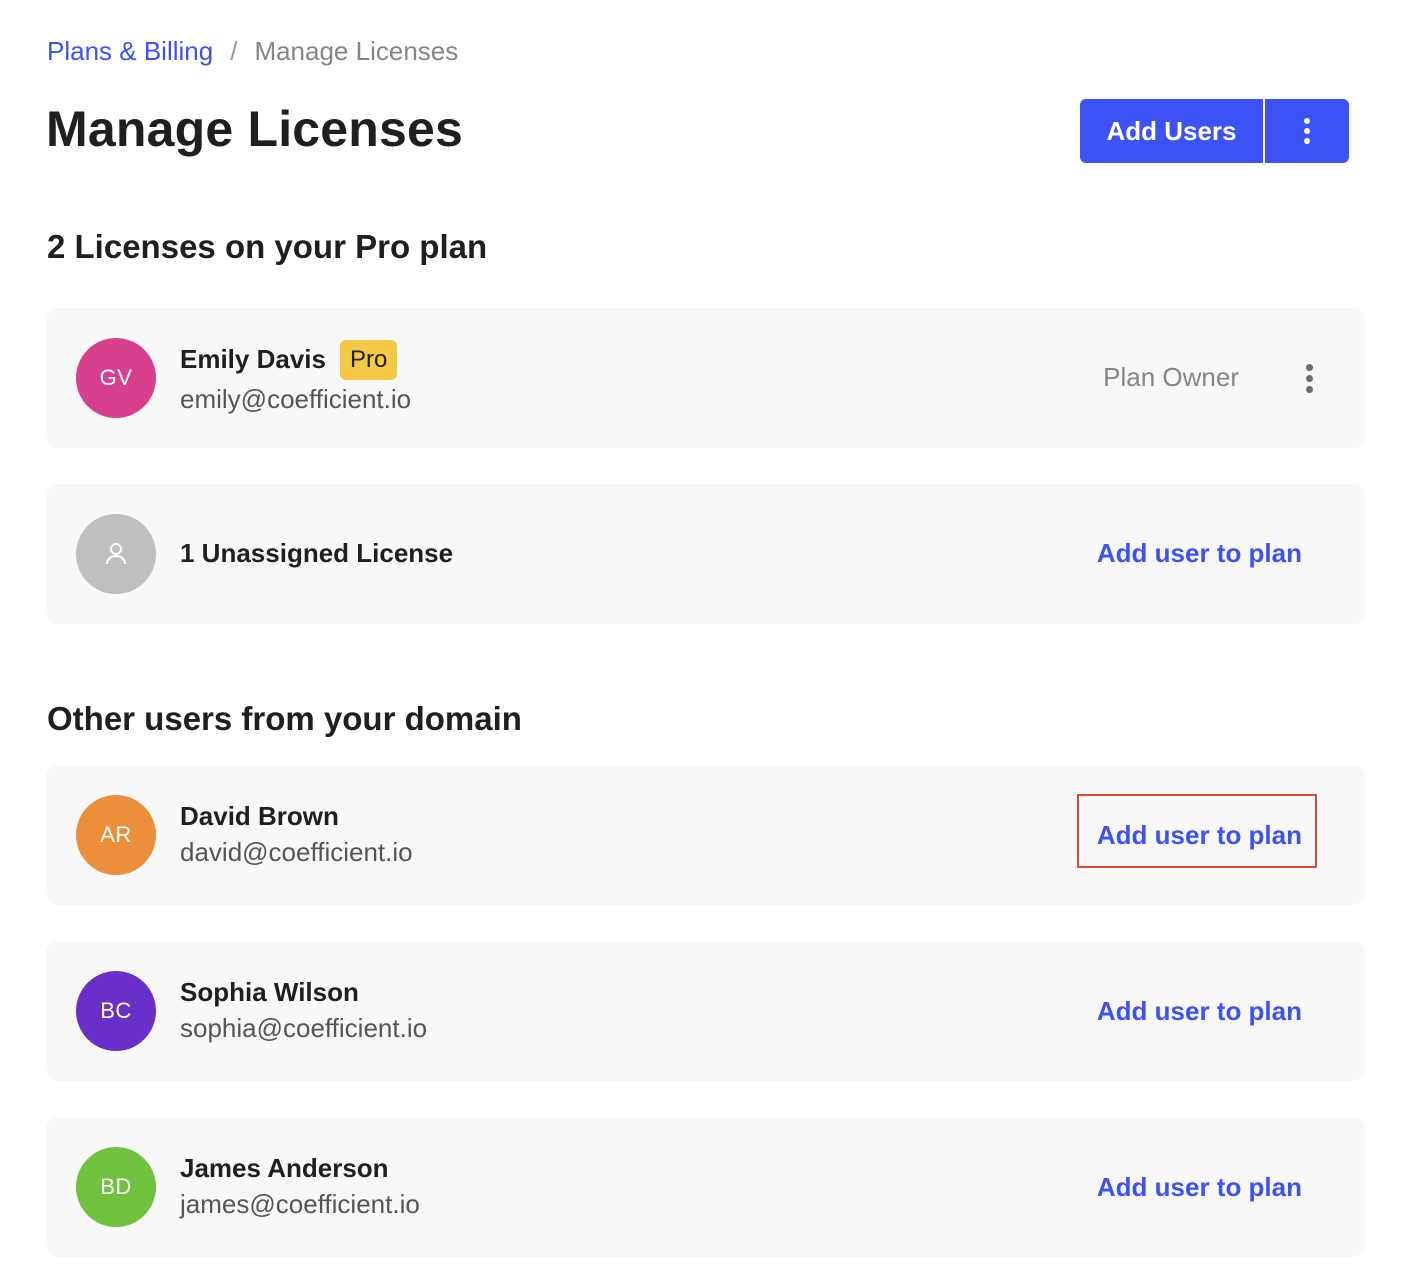  Describe the element at coordinates (284, 1168) in the screenshot. I see `user-name: James Anderson` at that location.